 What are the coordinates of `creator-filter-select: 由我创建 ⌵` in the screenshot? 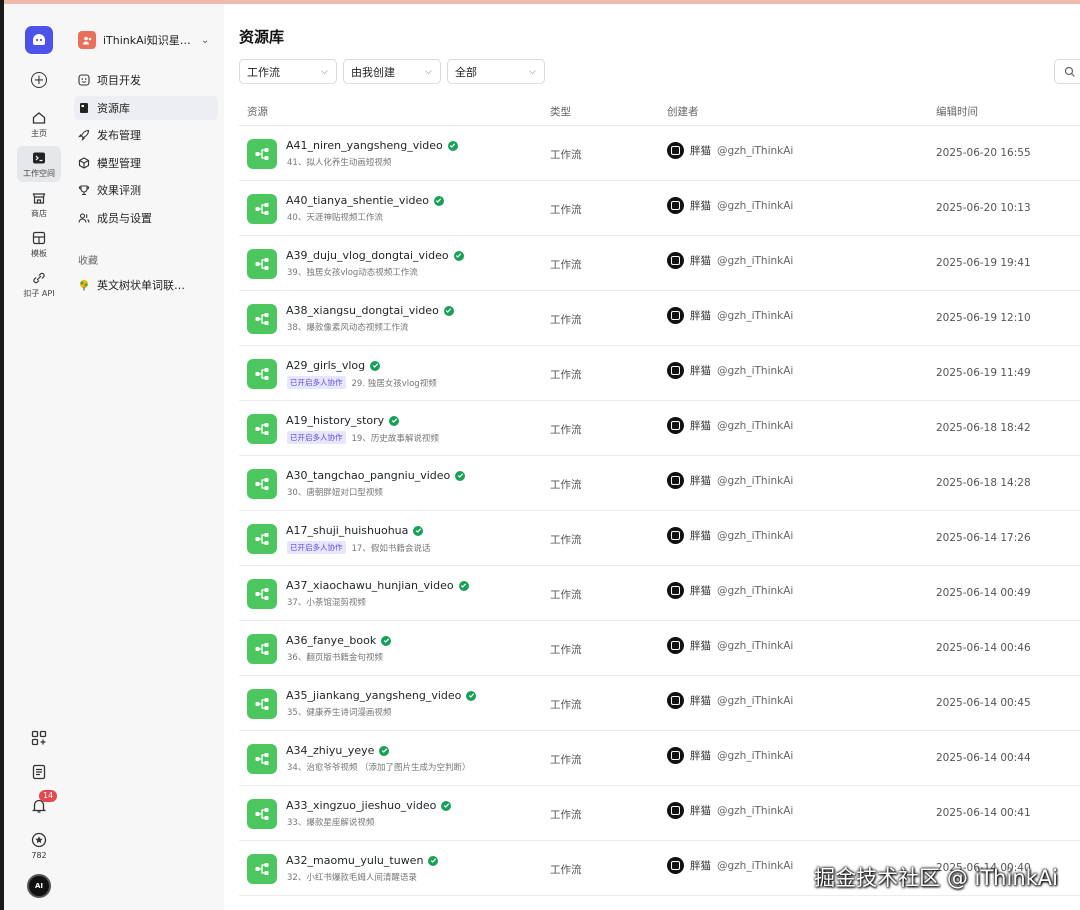 It's located at (392, 71).